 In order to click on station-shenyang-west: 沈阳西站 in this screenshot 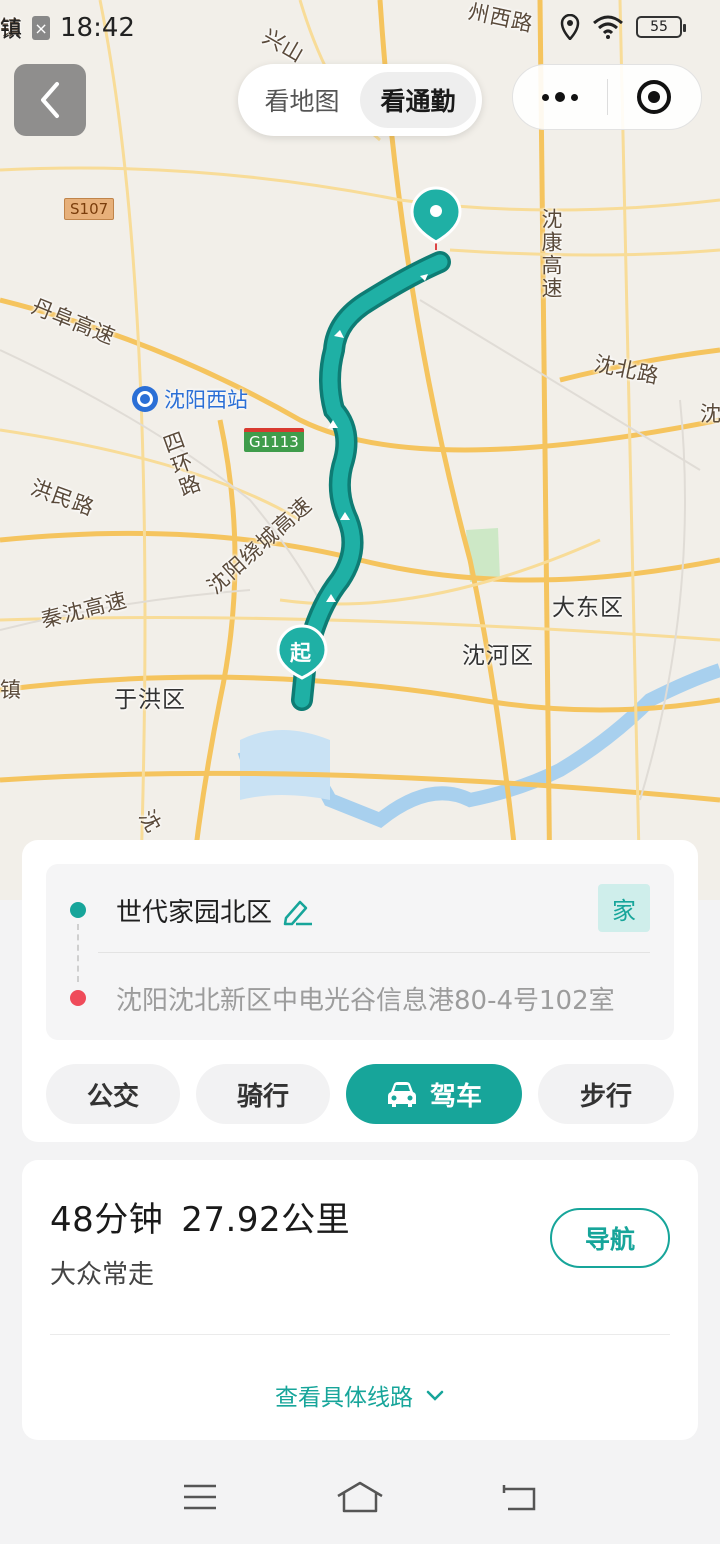, I will do `click(190, 399)`.